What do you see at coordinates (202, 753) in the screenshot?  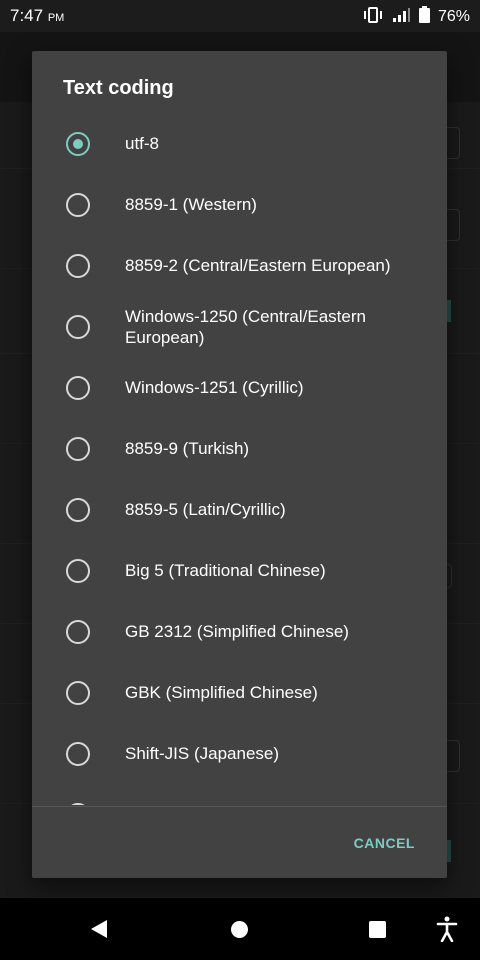 I see `encoding-option-label: Shift-JIS (Japanese)` at bounding box center [202, 753].